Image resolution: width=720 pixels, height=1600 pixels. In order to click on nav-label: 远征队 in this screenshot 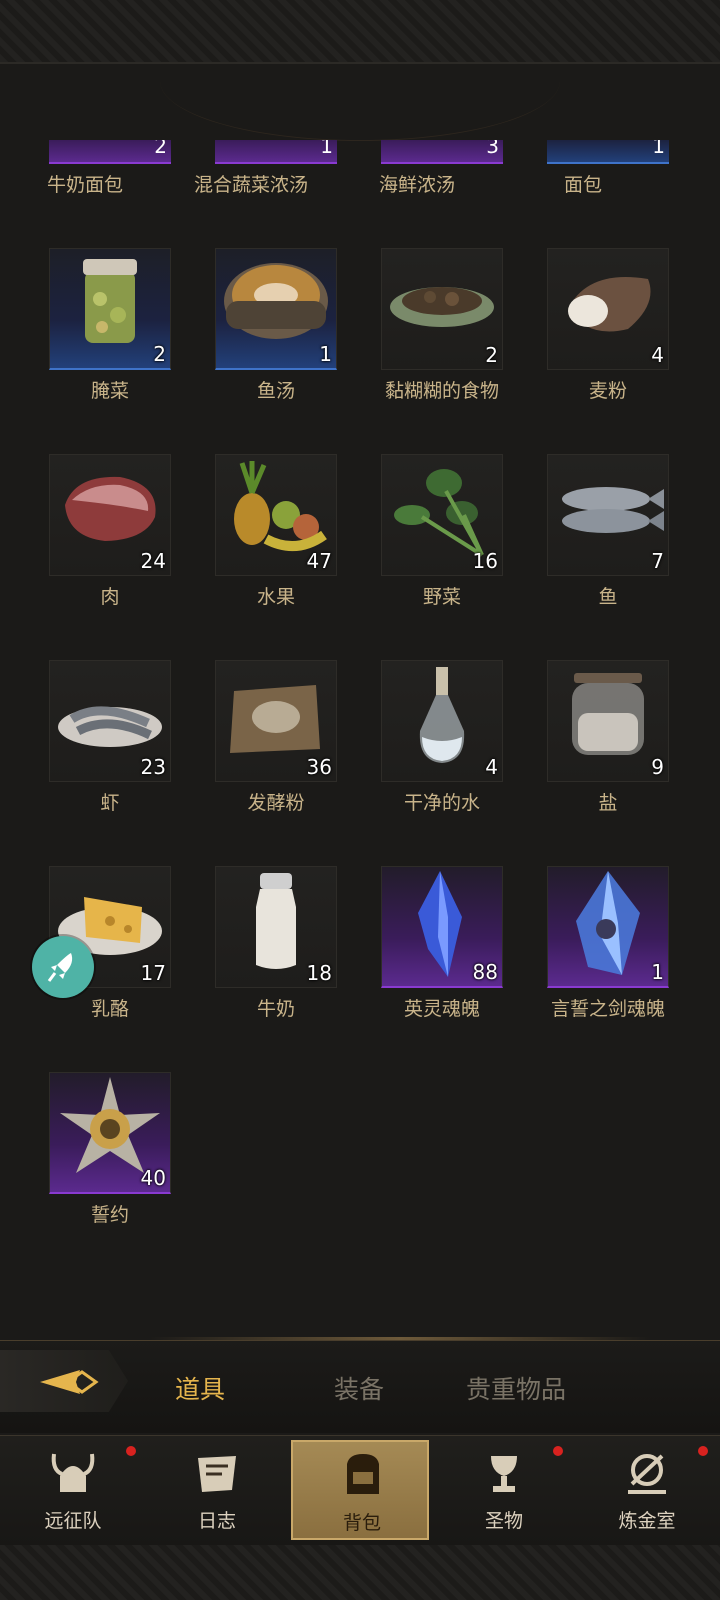, I will do `click(73, 1521)`.